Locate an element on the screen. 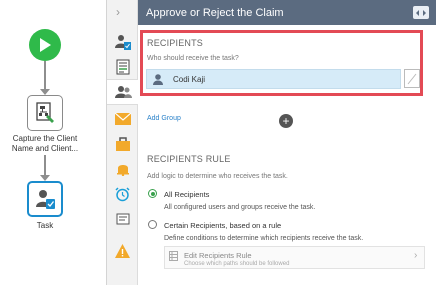 This screenshot has height=285, width=436. recipient-name: Codi Kaji is located at coordinates (189, 79).